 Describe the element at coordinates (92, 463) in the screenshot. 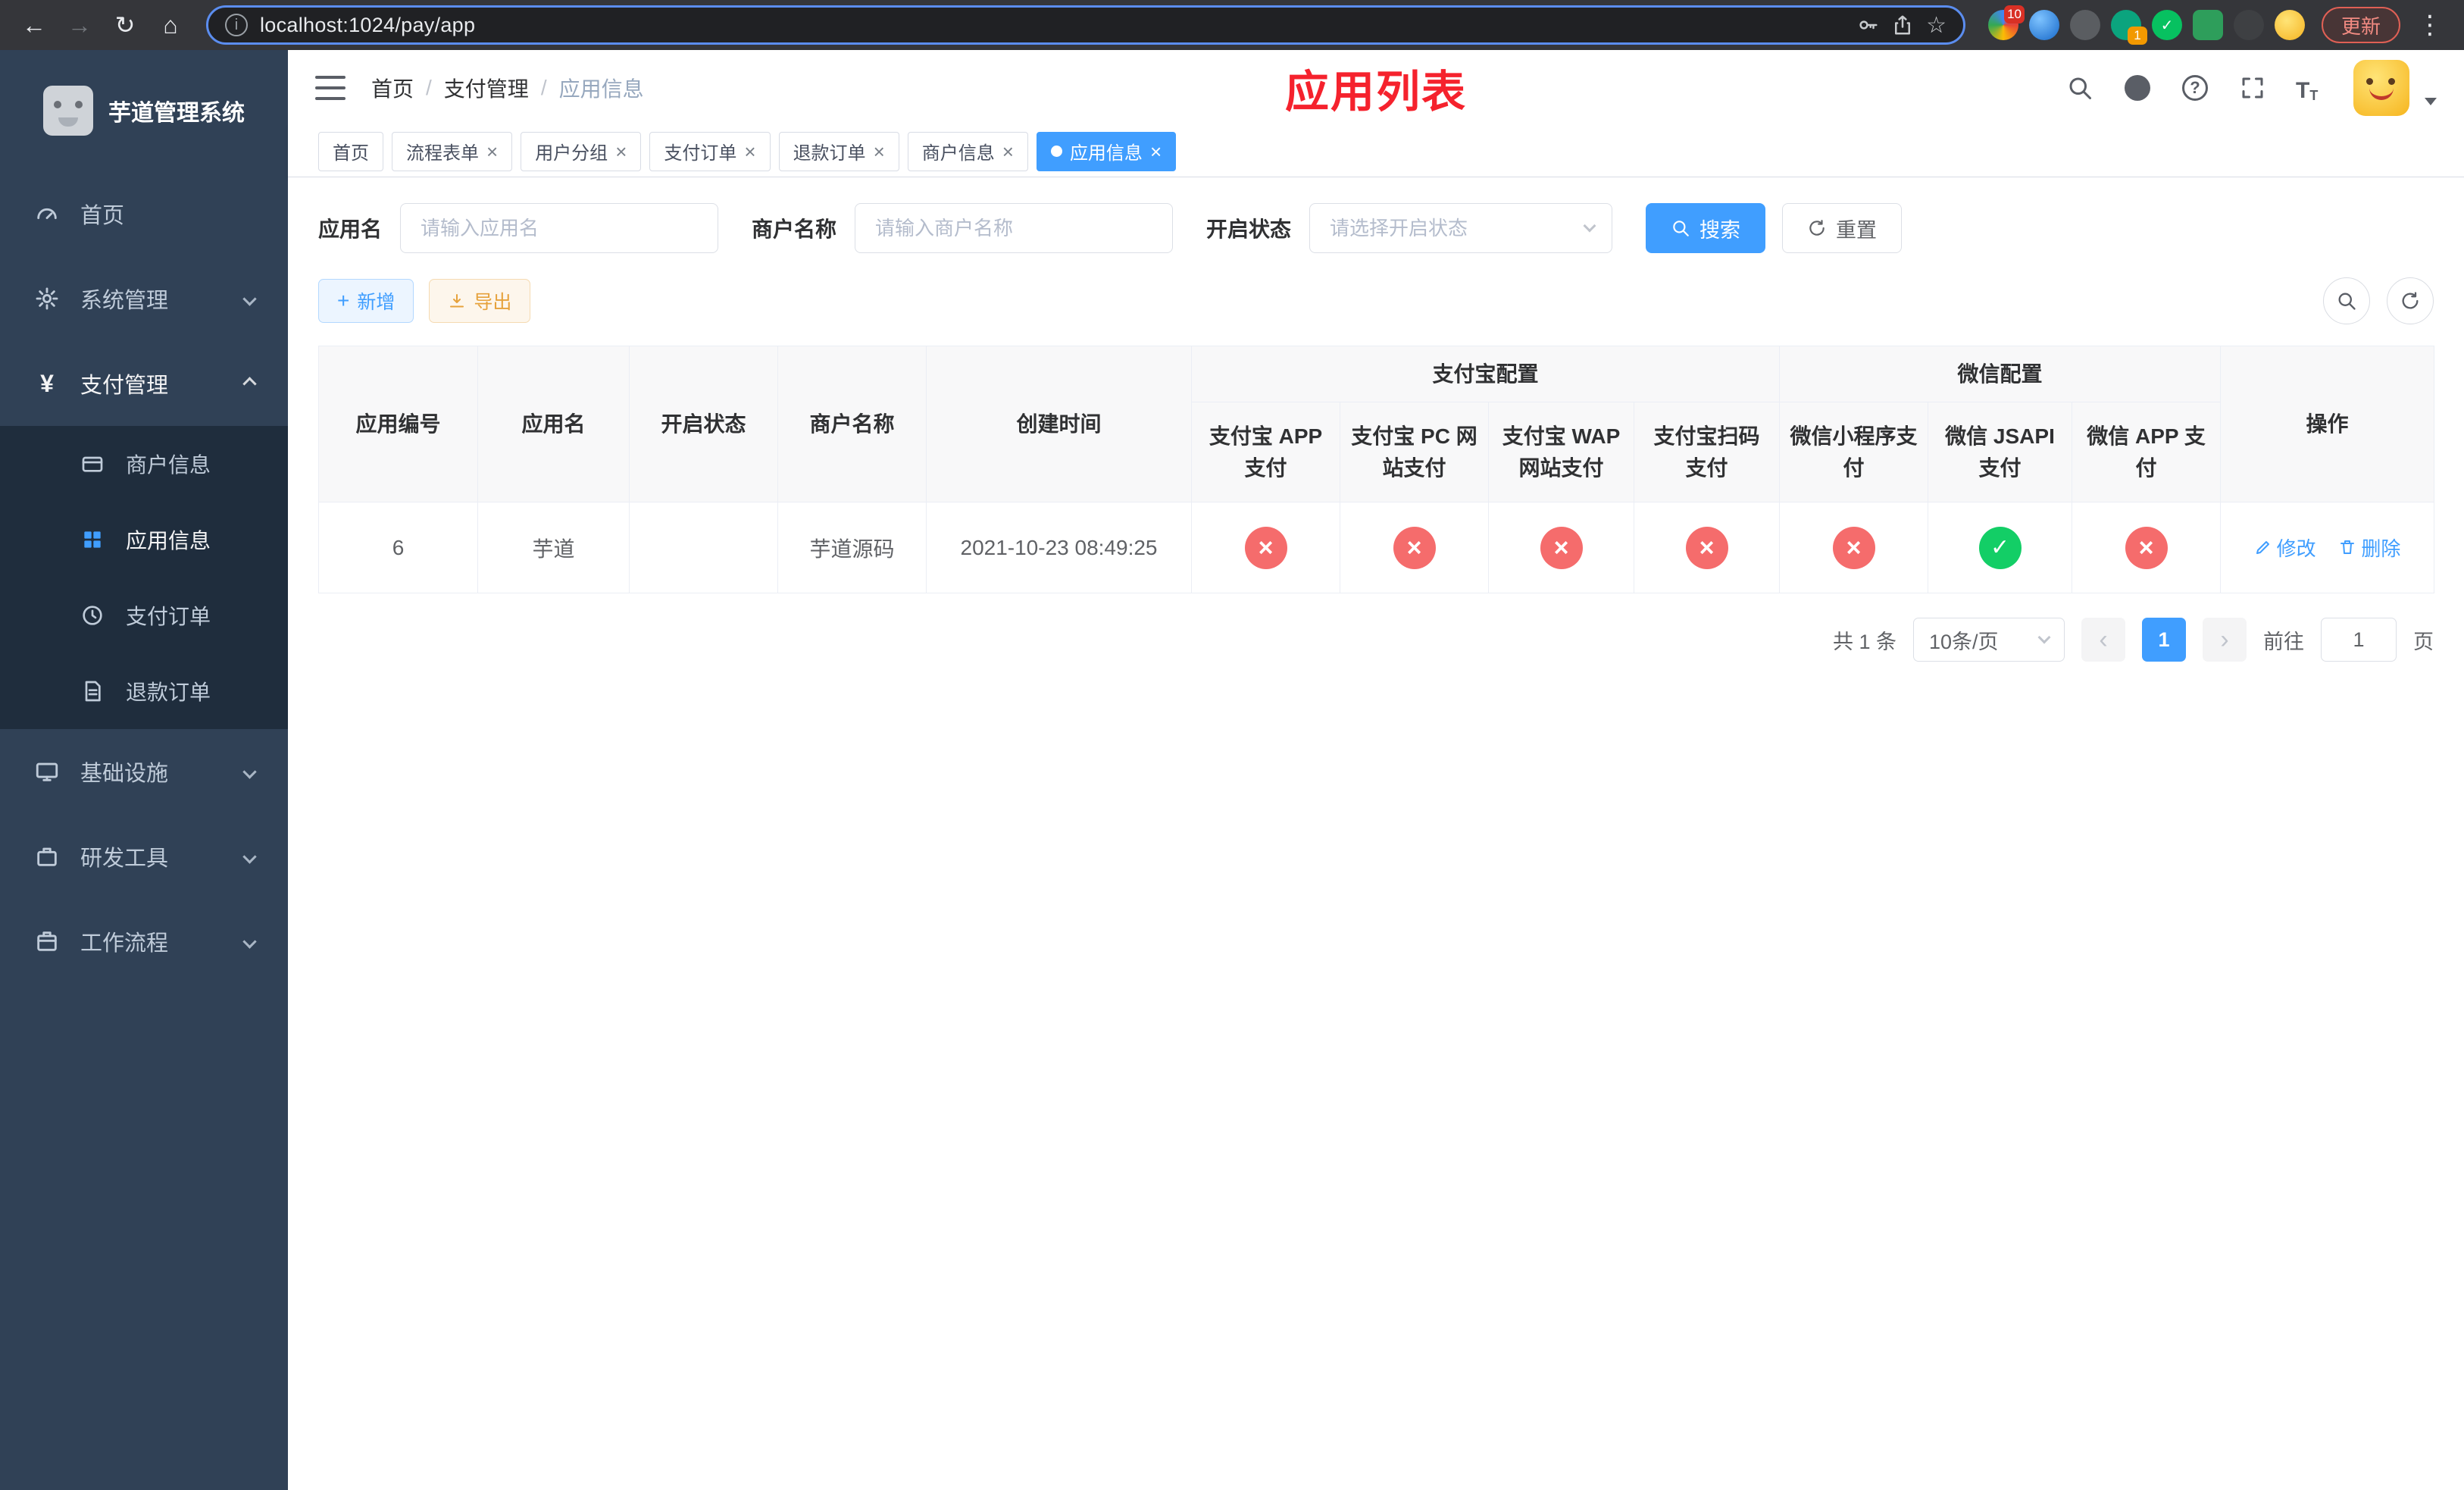

I see `credit-card-icon` at that location.